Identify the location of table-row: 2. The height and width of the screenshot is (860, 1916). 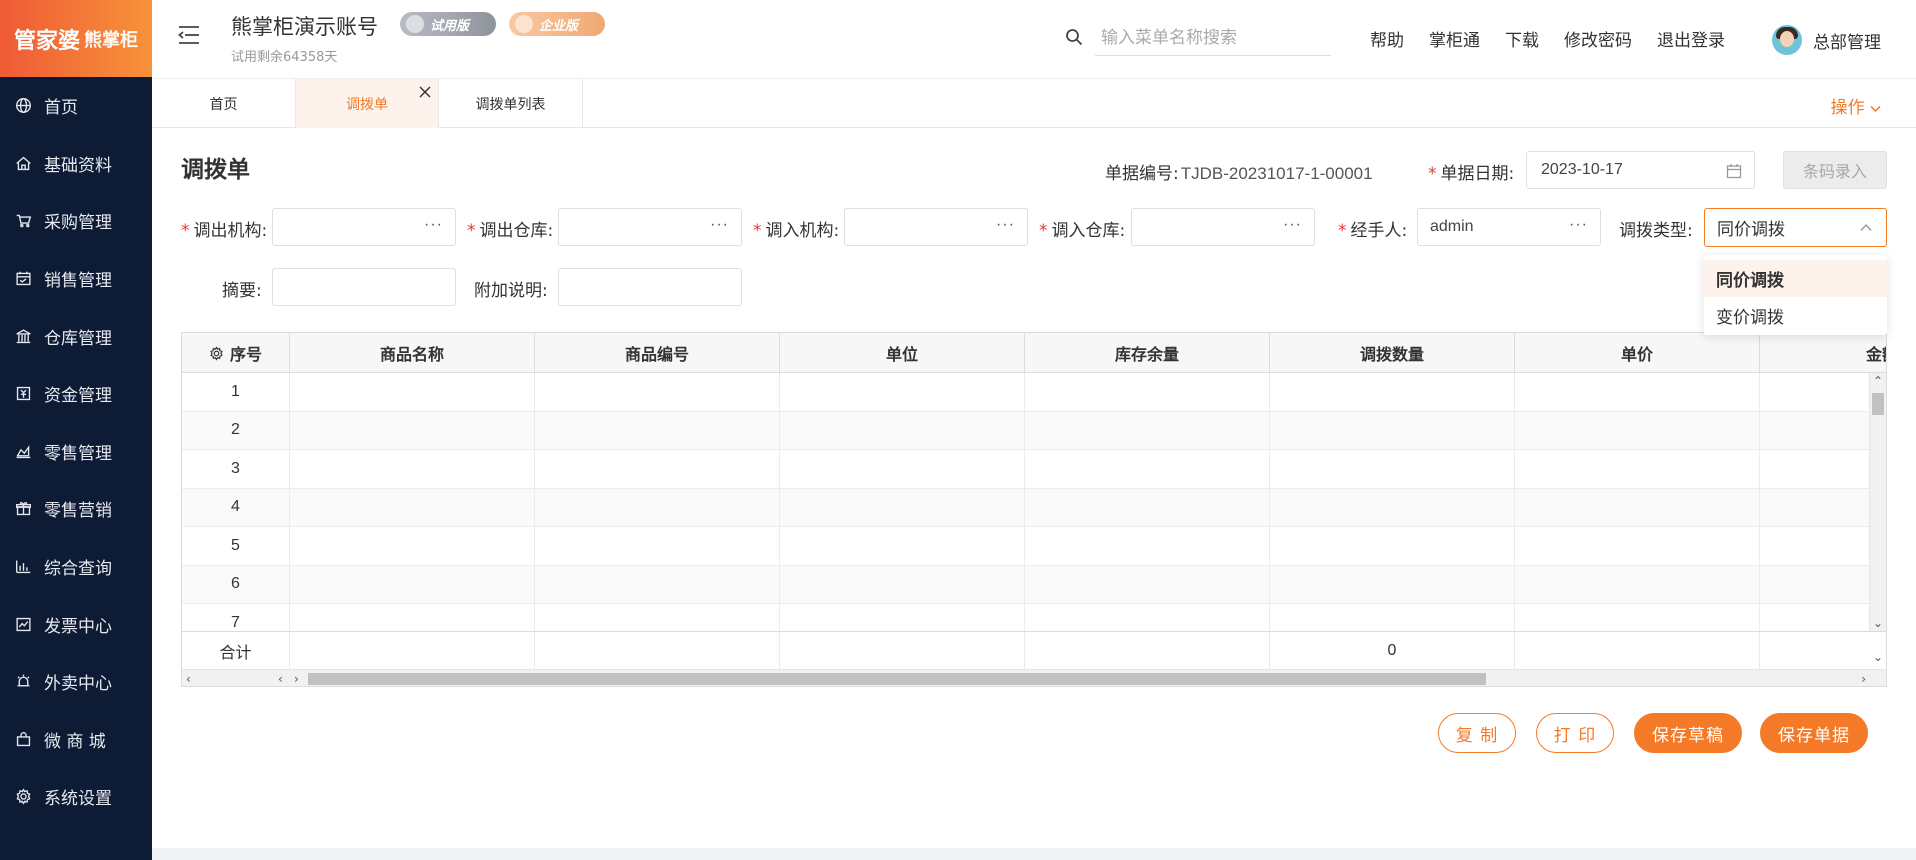
(1034, 430).